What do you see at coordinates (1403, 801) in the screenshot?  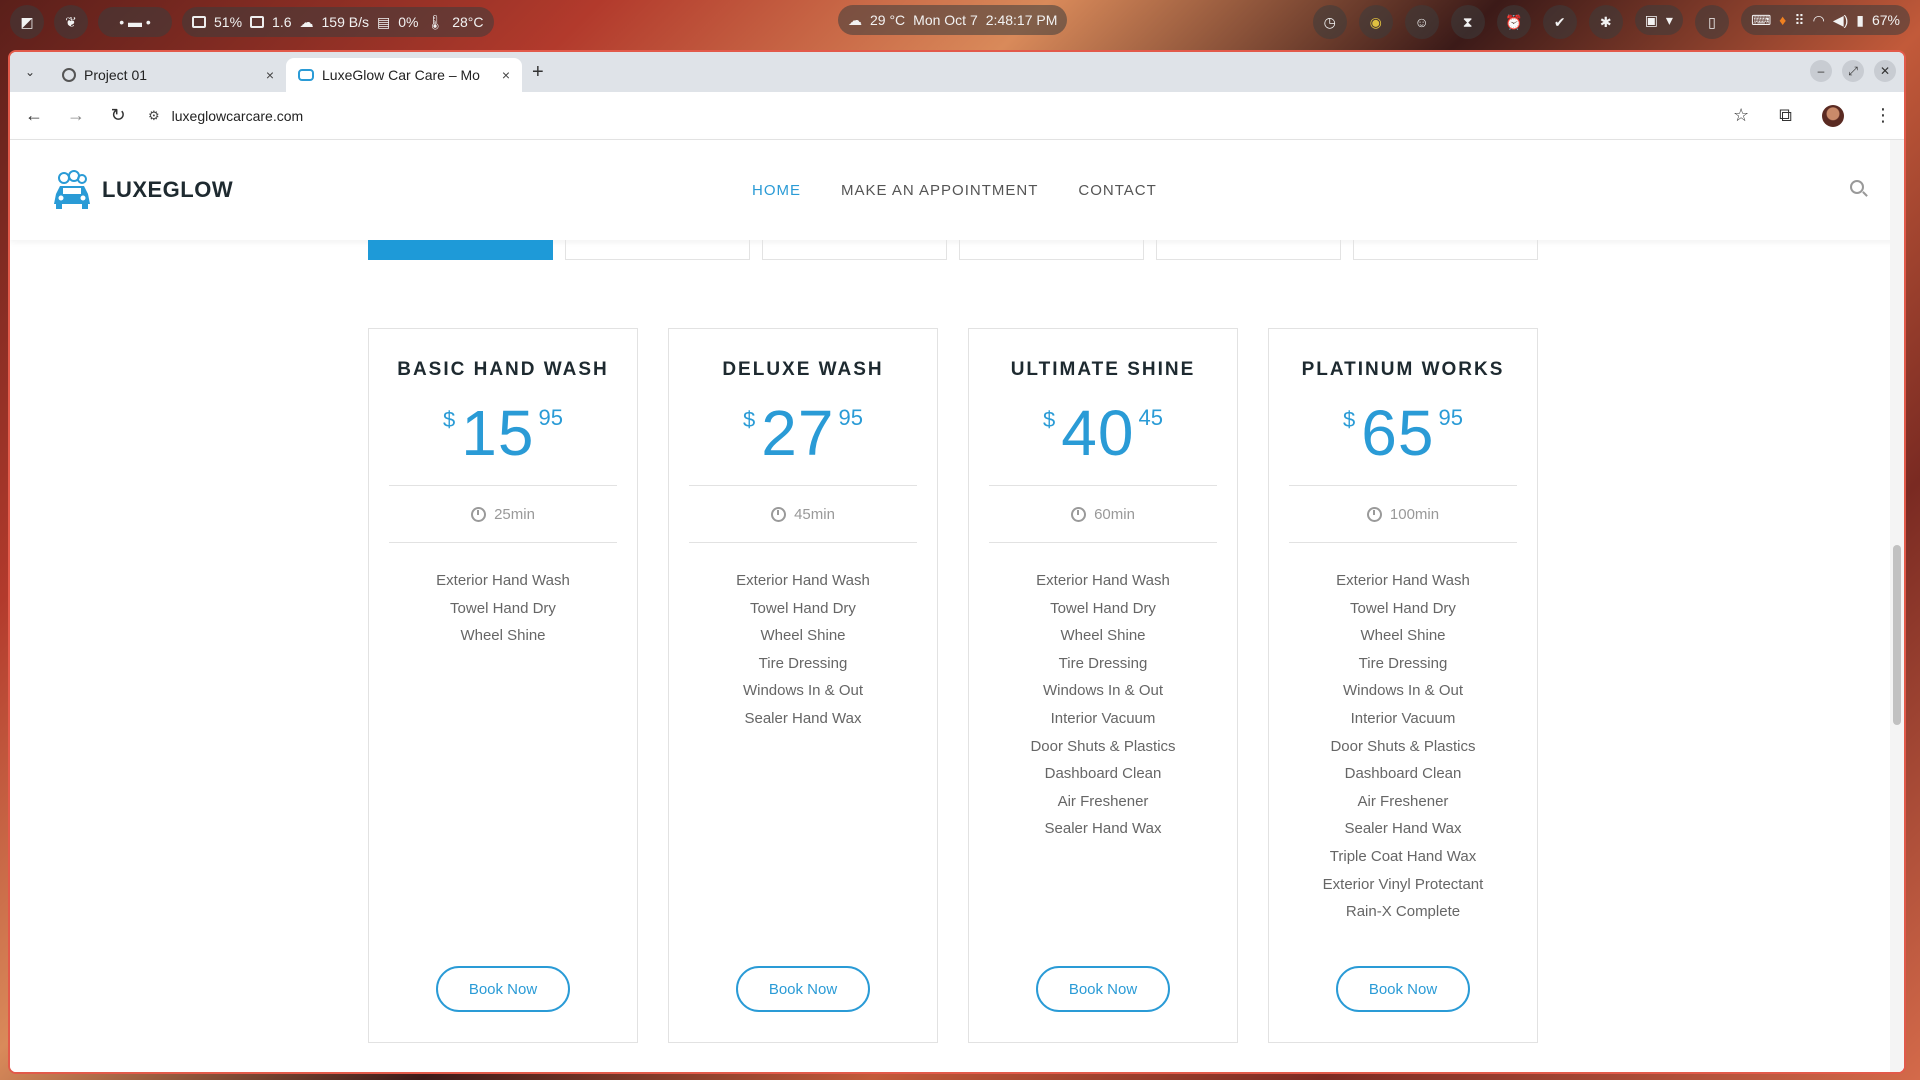 I see `feature-item: Air Freshener` at bounding box center [1403, 801].